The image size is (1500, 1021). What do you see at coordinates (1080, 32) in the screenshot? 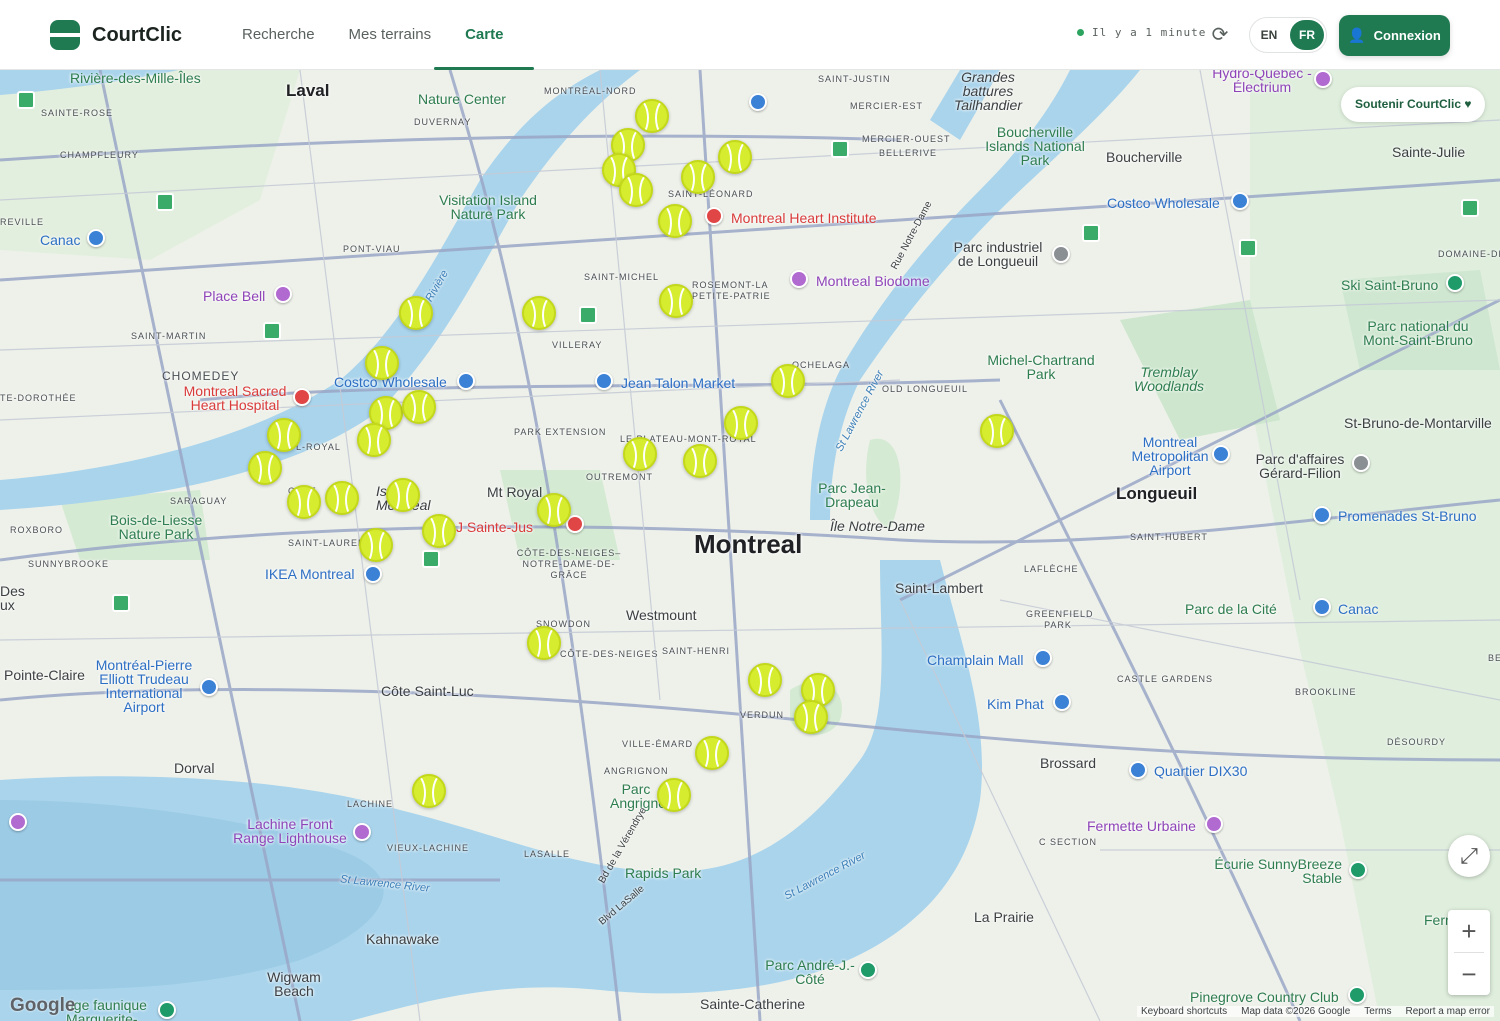
I see `live-dot-icon` at bounding box center [1080, 32].